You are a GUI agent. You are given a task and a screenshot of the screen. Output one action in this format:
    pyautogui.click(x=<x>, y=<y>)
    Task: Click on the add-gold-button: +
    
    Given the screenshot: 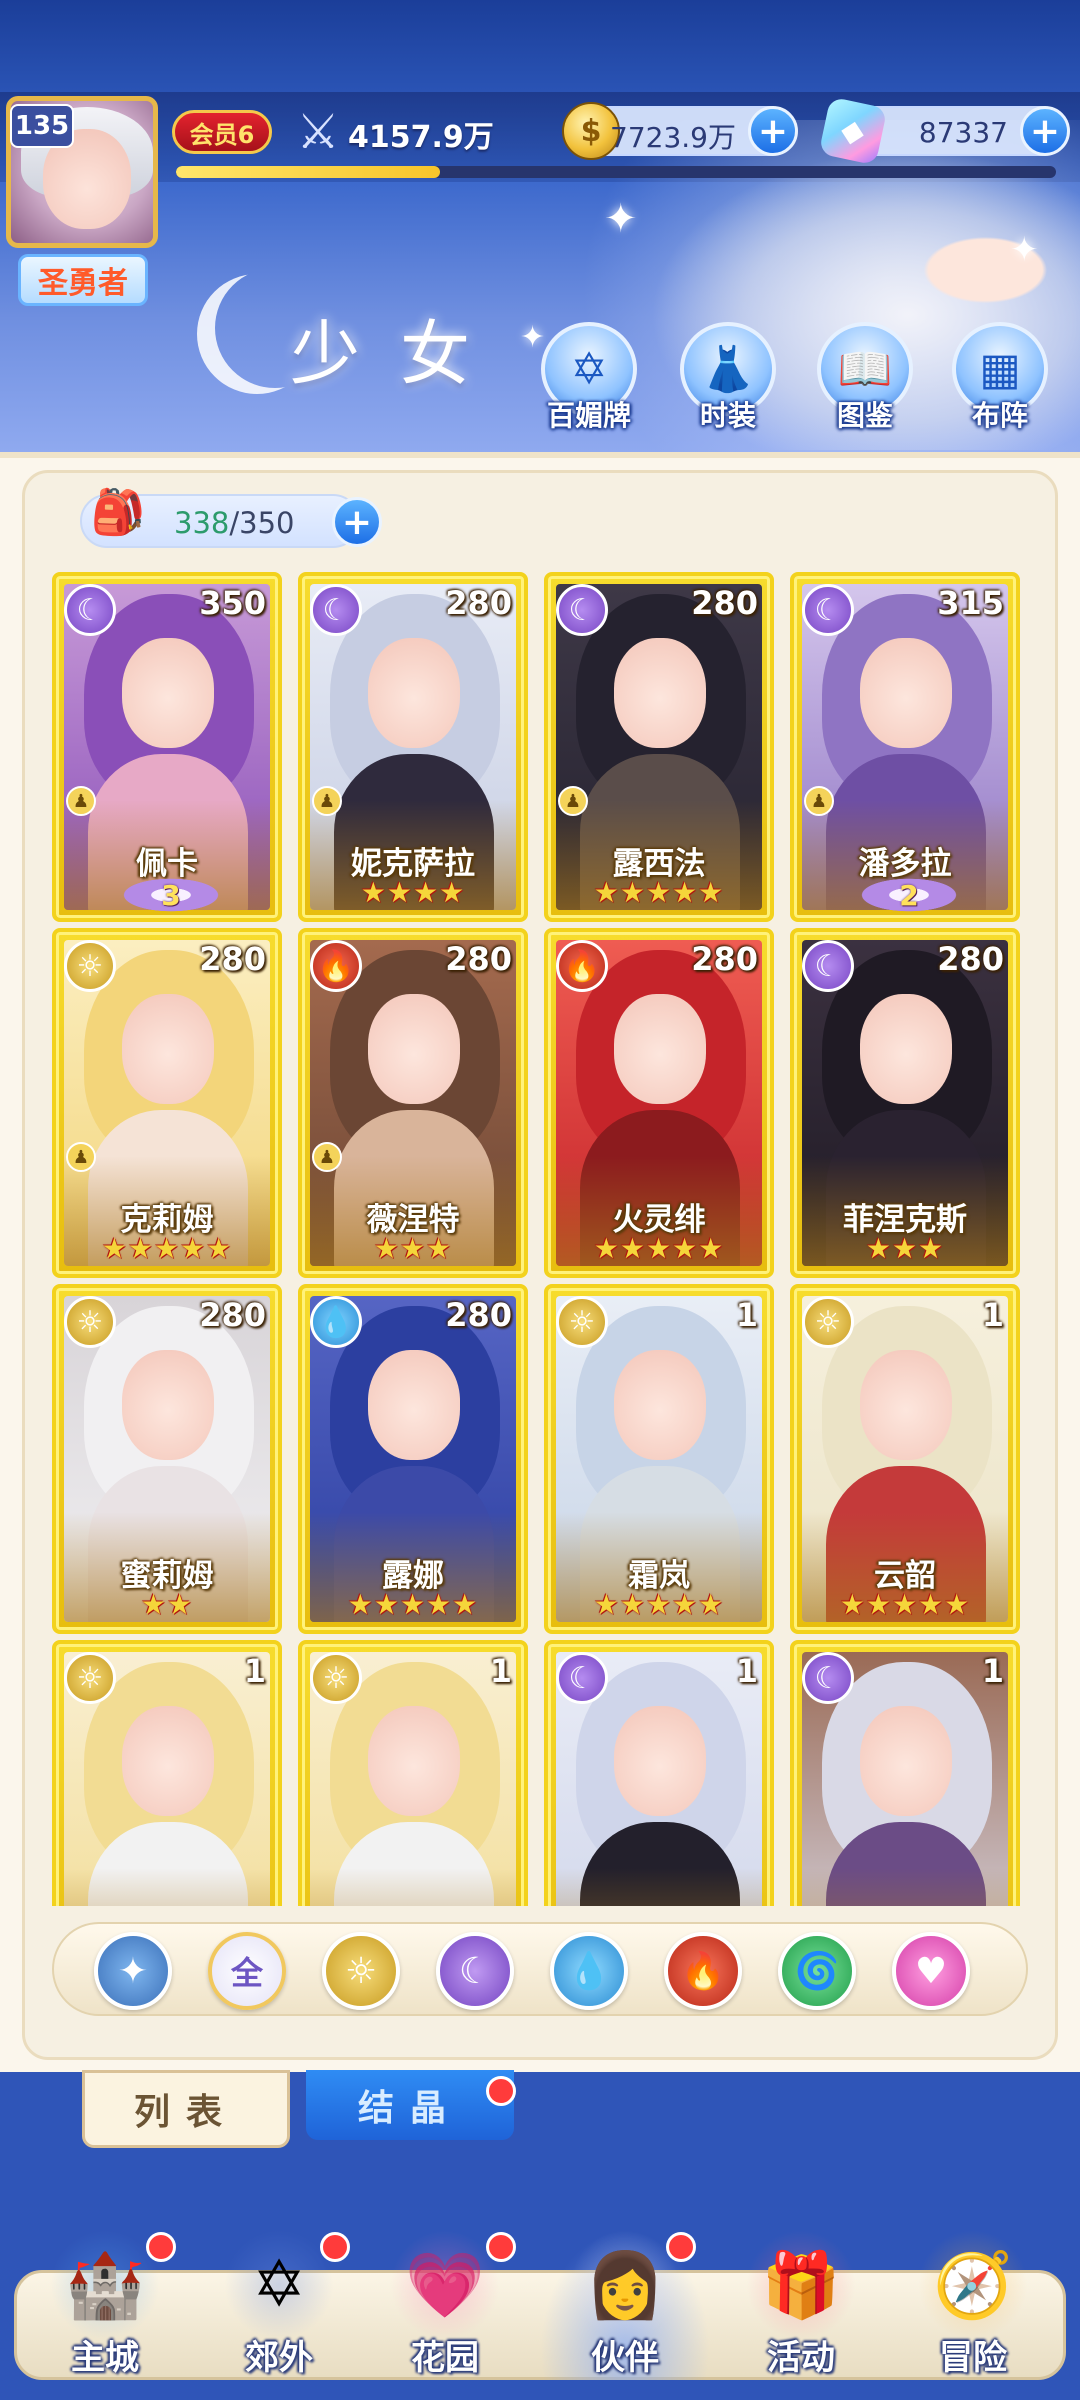 What is the action you would take?
    pyautogui.click(x=773, y=131)
    